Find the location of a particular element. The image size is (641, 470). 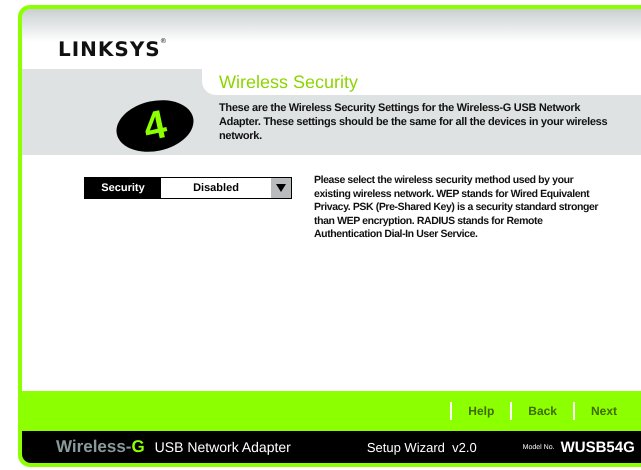

security-label: Security is located at coordinates (123, 188).